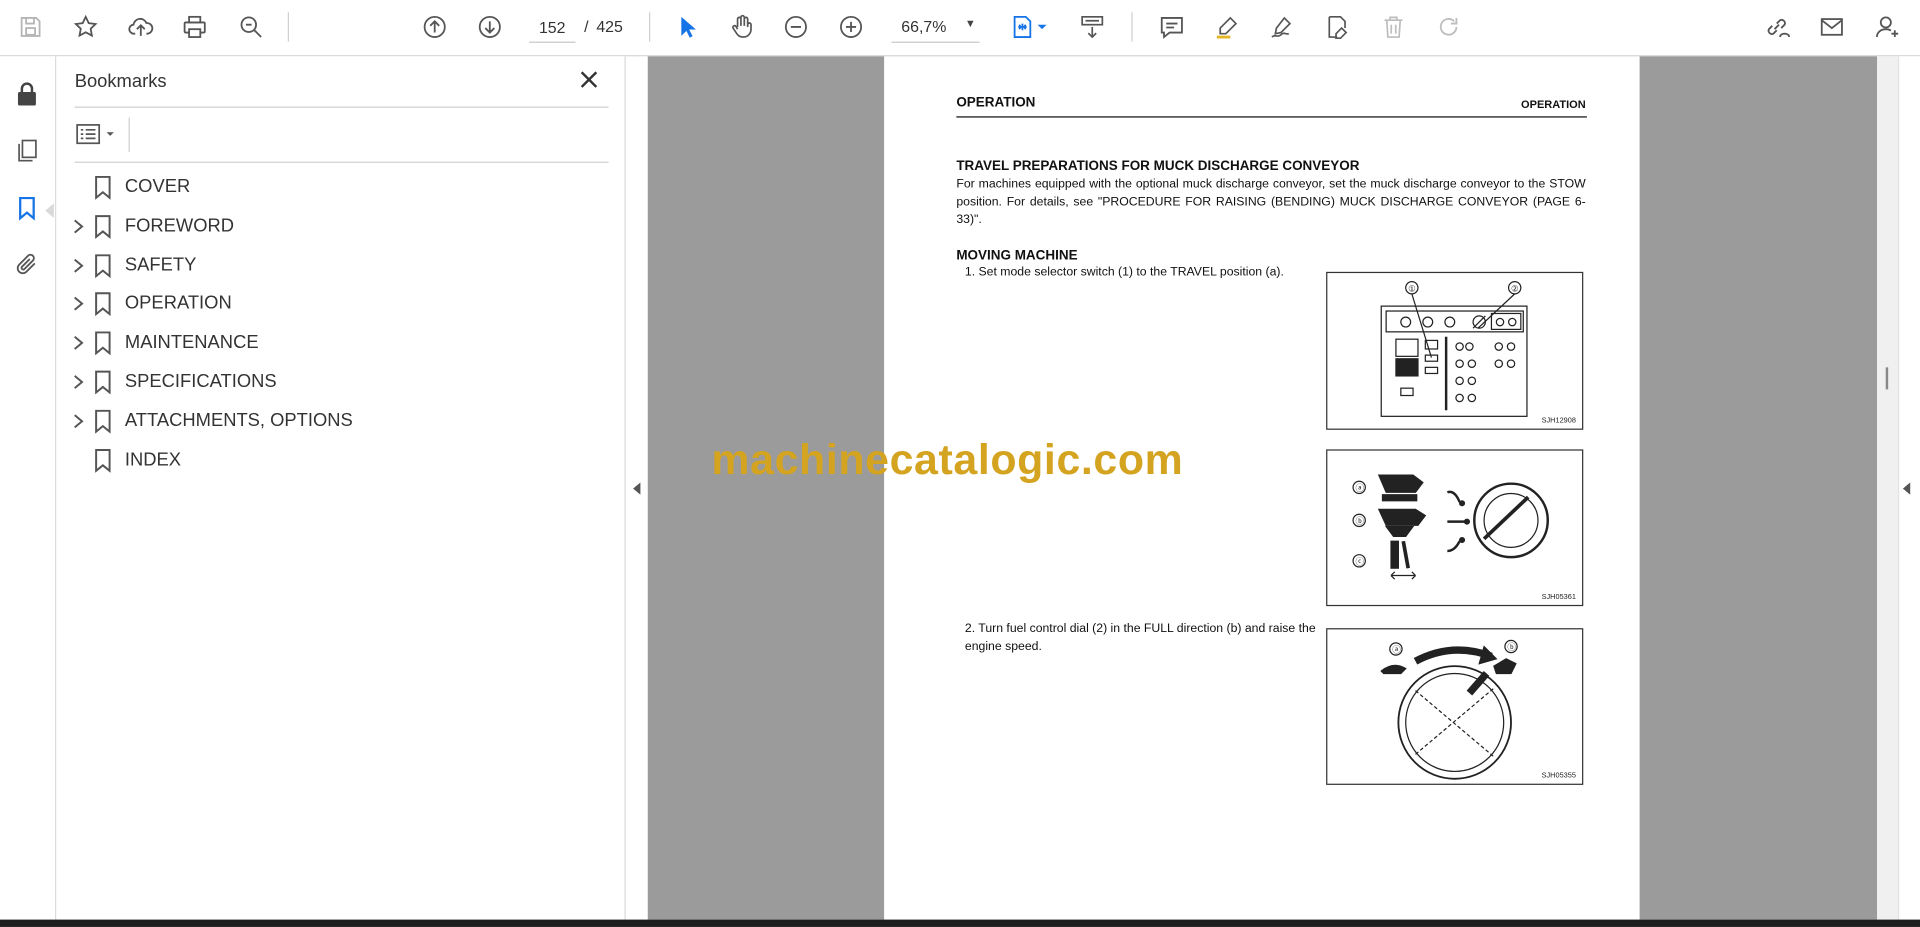  I want to click on redo-icon, so click(1449, 27).